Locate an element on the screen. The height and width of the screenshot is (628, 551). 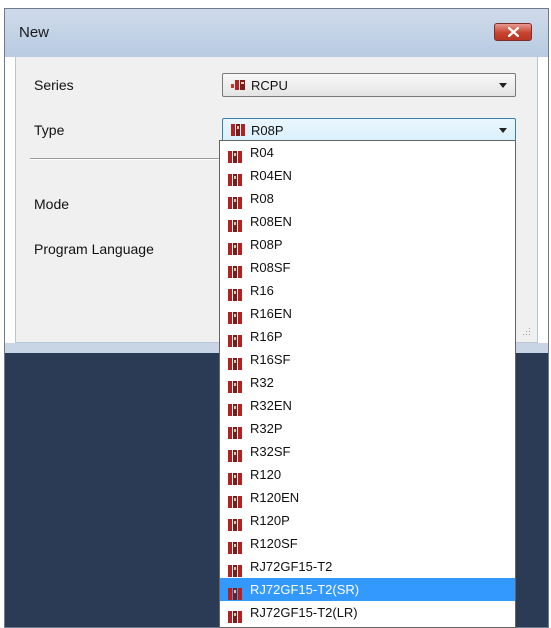
dropdown-item: R16SF is located at coordinates (367, 359).